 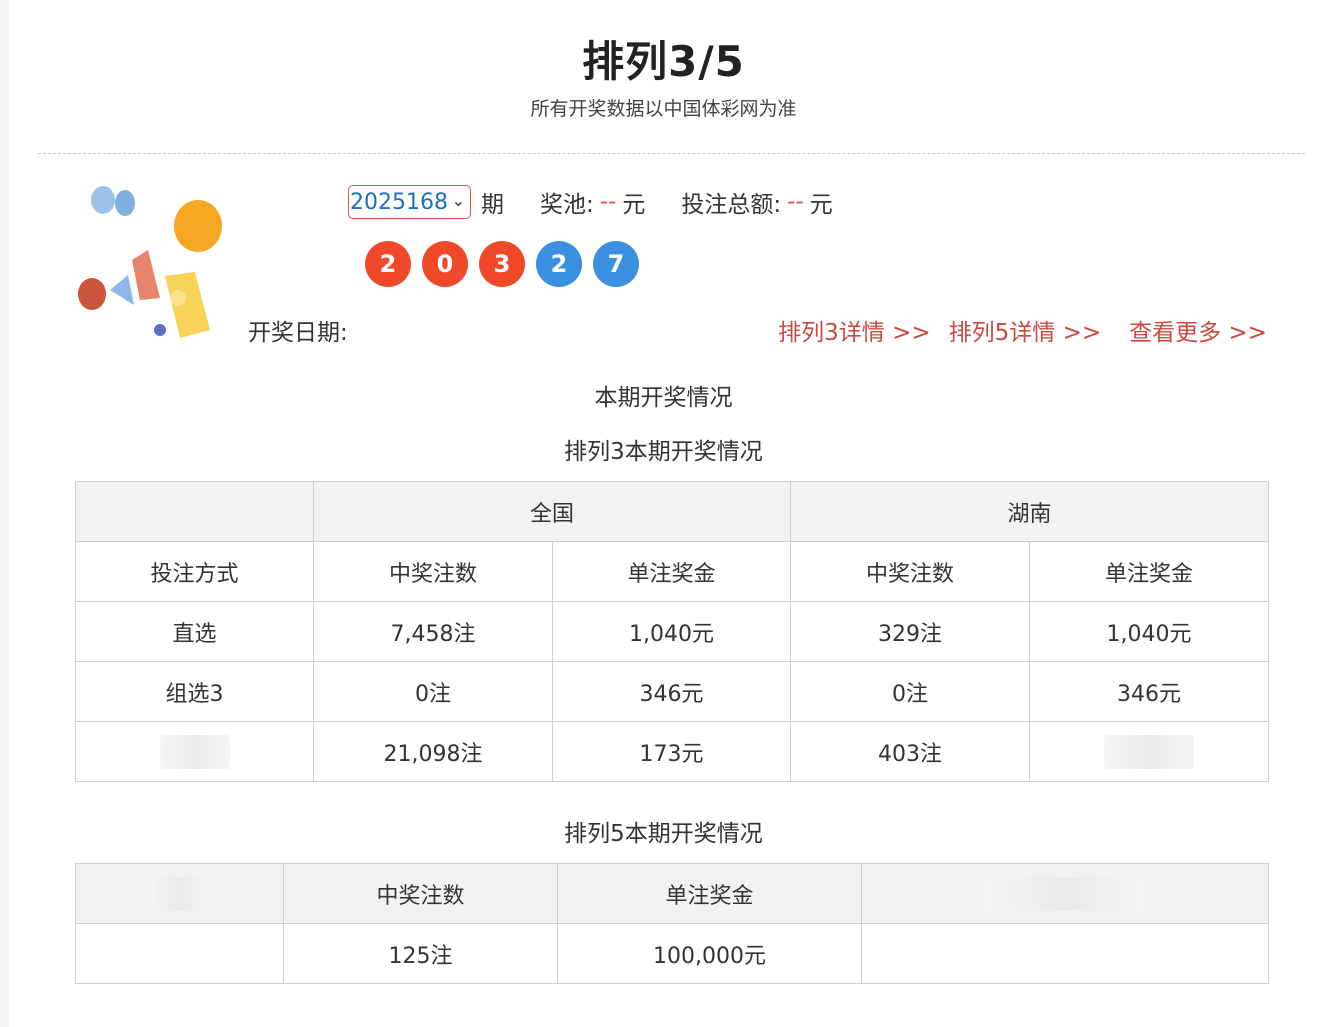 What do you see at coordinates (910, 751) in the screenshot?
I see `table-cell: 403注` at bounding box center [910, 751].